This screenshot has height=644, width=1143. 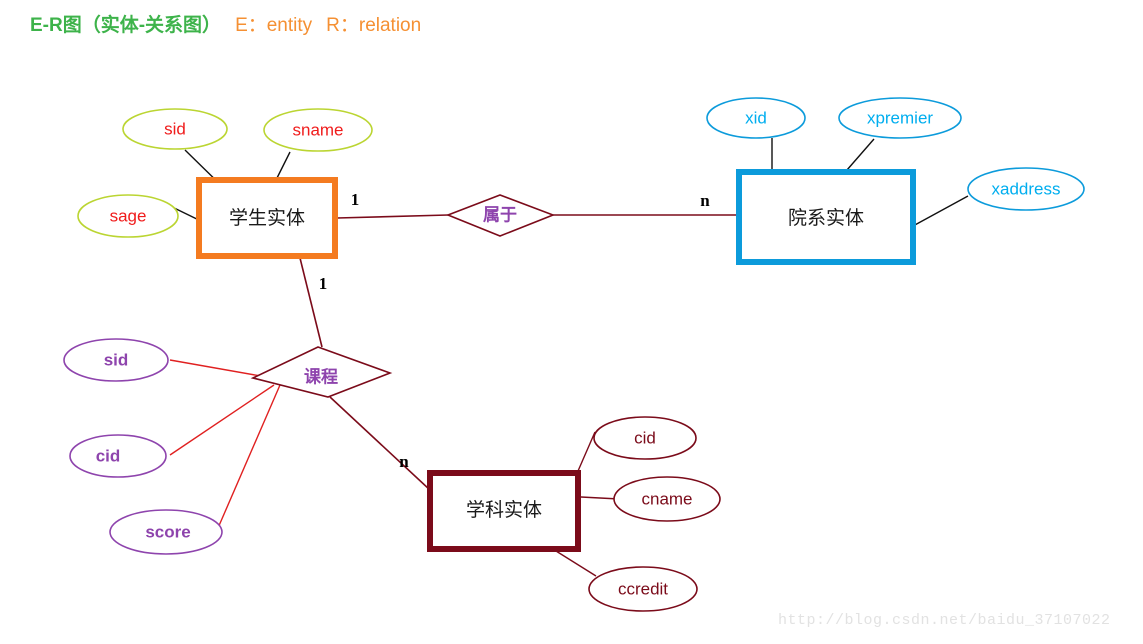 I want to click on attribute-course-sid-label: sid, so click(x=116, y=359).